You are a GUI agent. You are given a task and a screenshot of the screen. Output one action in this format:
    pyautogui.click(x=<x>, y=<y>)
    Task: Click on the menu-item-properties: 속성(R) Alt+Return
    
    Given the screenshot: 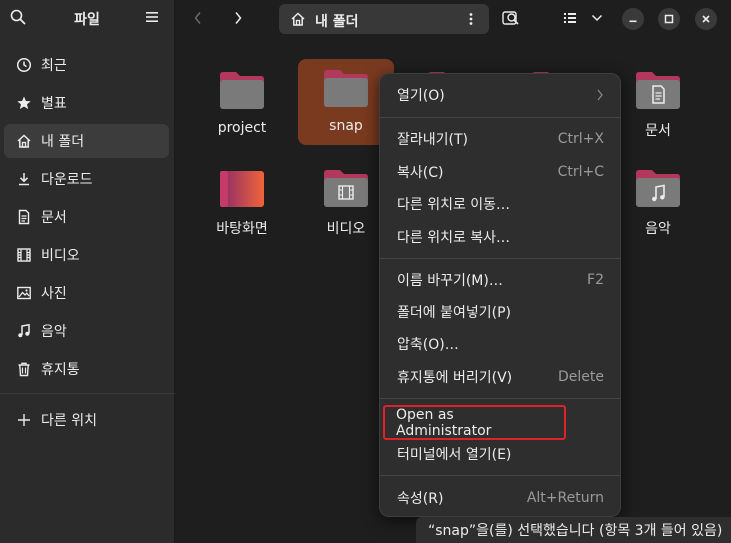 What is the action you would take?
    pyautogui.click(x=501, y=498)
    